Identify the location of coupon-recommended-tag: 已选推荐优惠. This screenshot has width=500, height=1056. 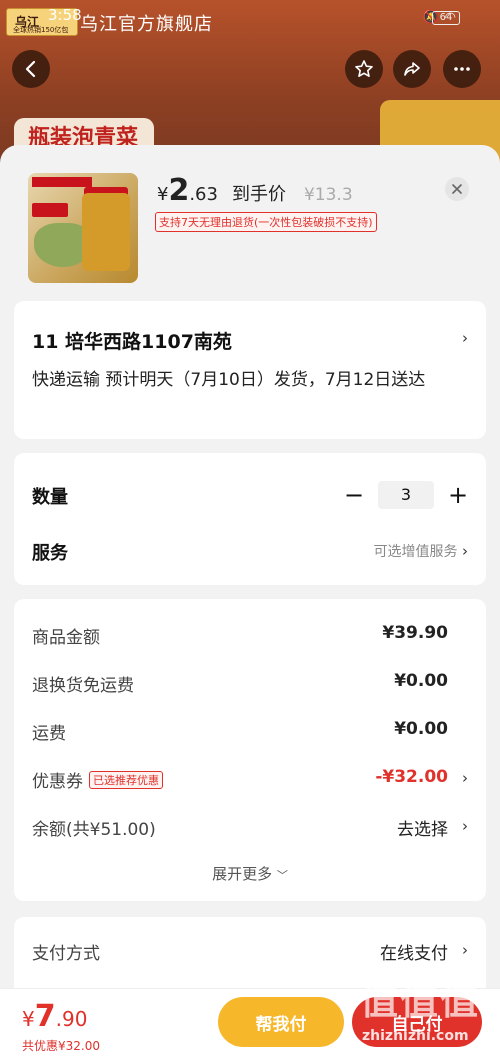
(126, 779).